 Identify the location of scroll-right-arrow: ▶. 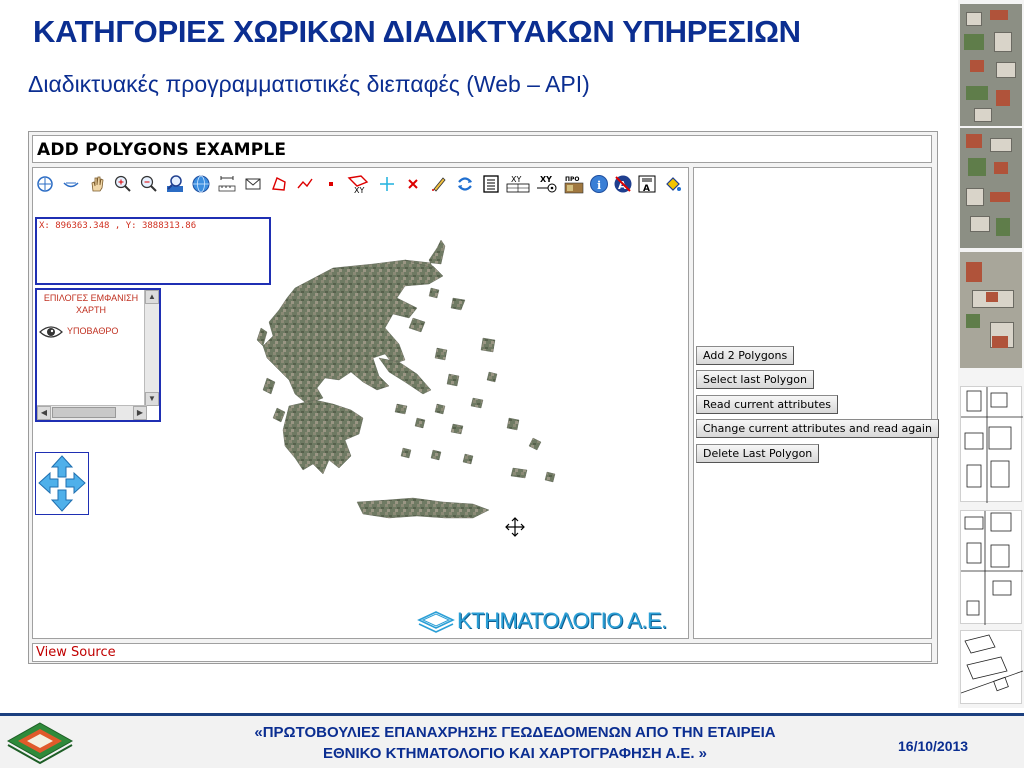
(140, 413).